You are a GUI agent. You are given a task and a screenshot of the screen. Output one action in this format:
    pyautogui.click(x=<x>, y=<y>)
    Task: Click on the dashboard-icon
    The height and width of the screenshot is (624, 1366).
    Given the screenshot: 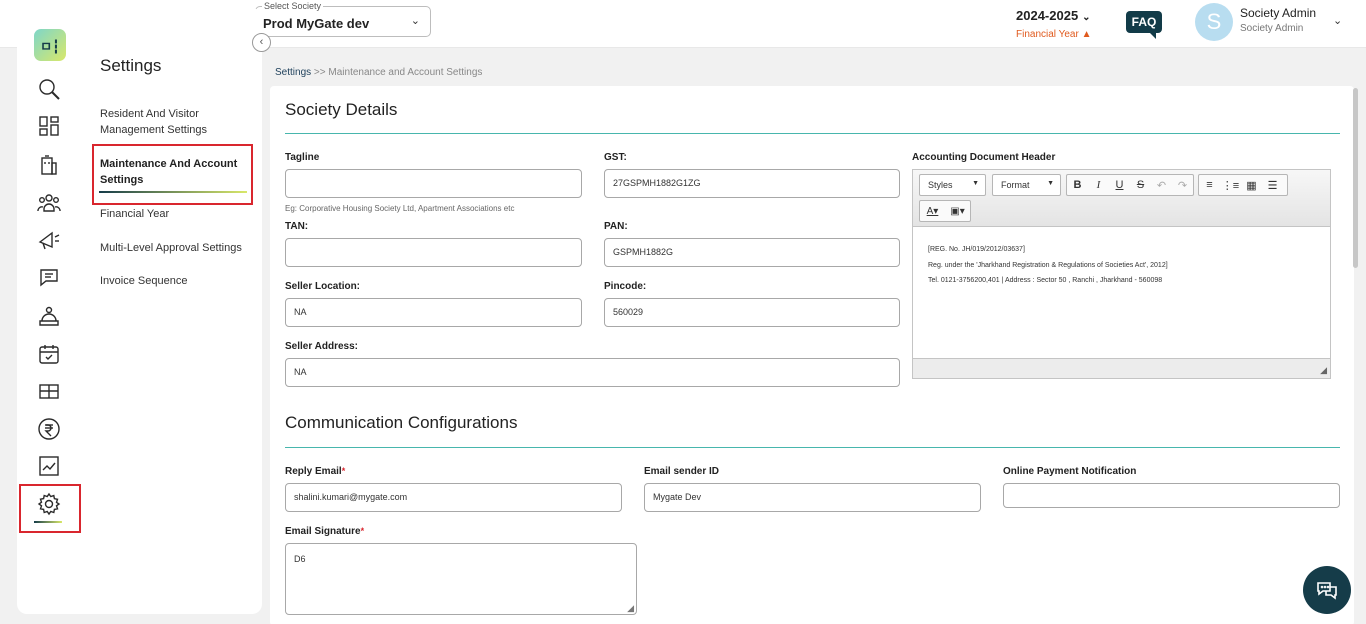 What is the action you would take?
    pyautogui.click(x=49, y=126)
    